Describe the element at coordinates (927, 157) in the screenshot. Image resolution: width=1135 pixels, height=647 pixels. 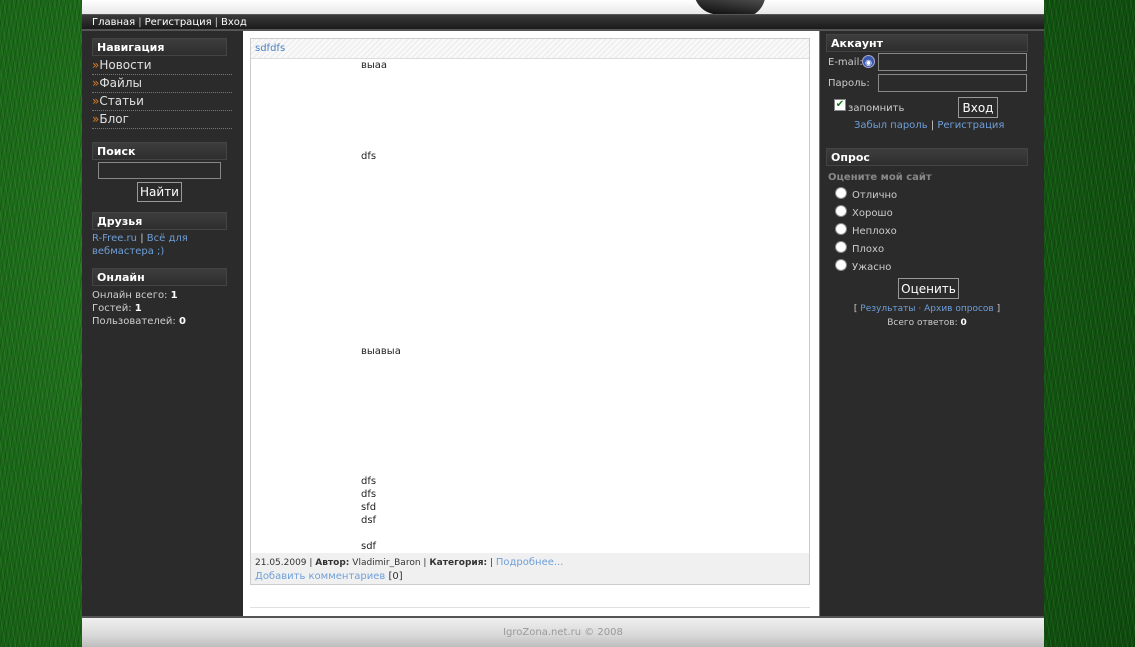
I see `poll-block-title: Опрос` at that location.